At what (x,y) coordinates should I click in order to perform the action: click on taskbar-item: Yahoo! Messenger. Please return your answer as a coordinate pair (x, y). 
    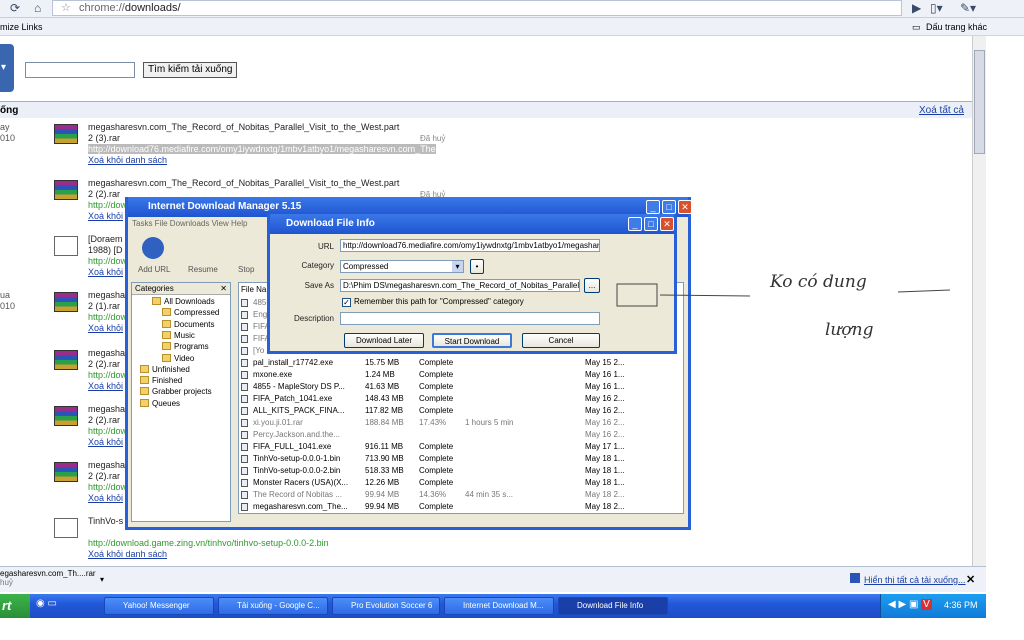
    Looking at the image, I should click on (159, 606).